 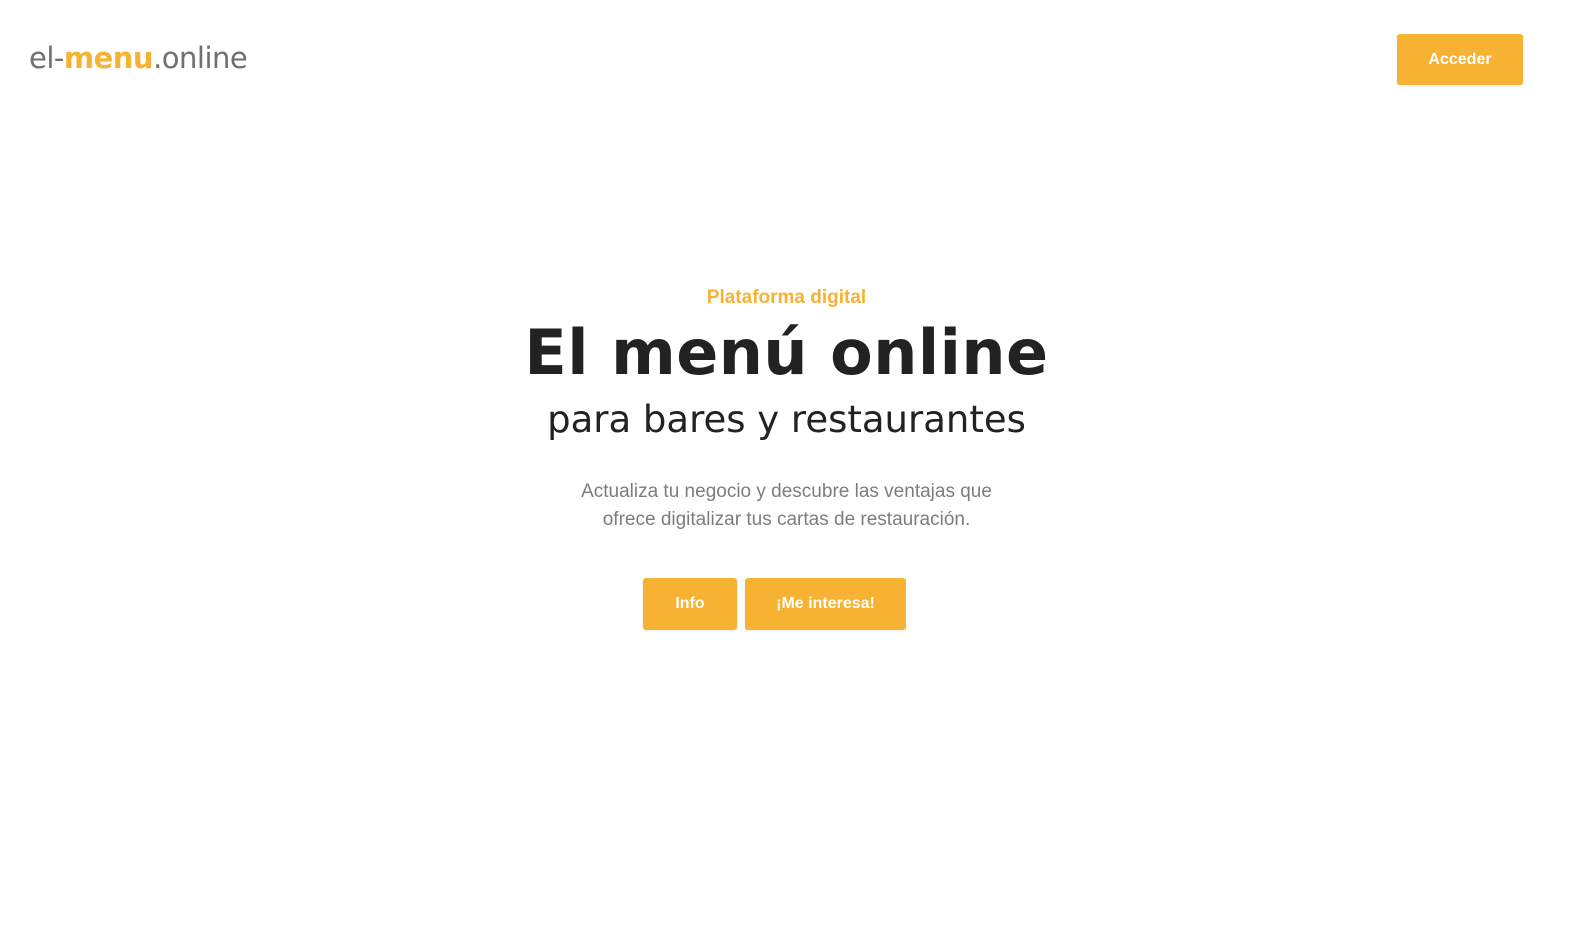 I want to click on info-button: Info, so click(x=690, y=604).